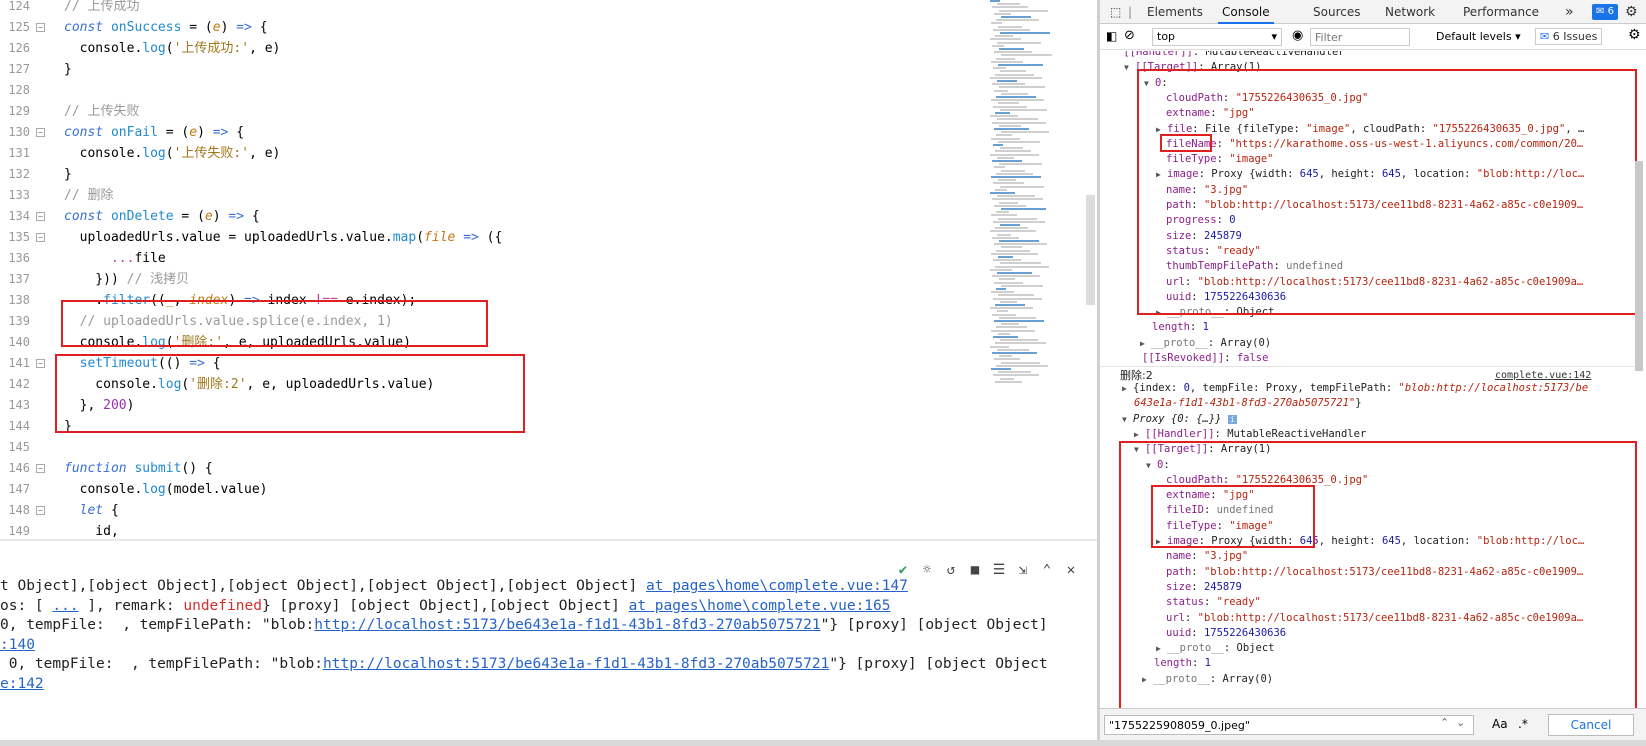 The image size is (1646, 746). What do you see at coordinates (1274, 36) in the screenshot?
I see `chevron-down-icon: ▾` at bounding box center [1274, 36].